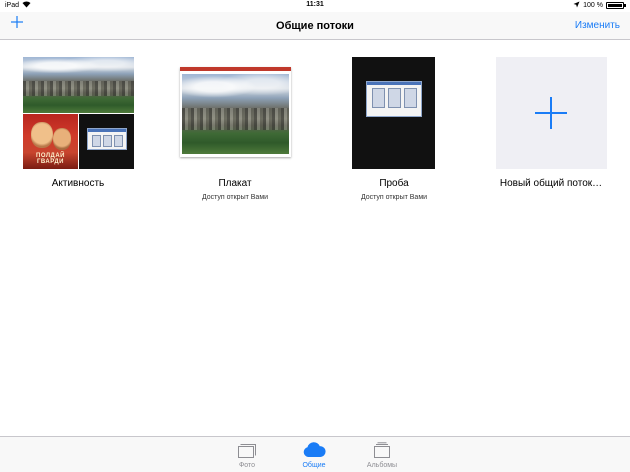 The width and height of the screenshot is (630, 472). I want to click on activity-photo-screenshot, so click(106, 141).